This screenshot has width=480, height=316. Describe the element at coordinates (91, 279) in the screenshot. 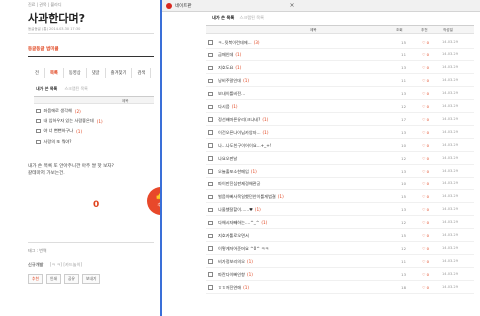

I see `send-button: 보내기` at that location.